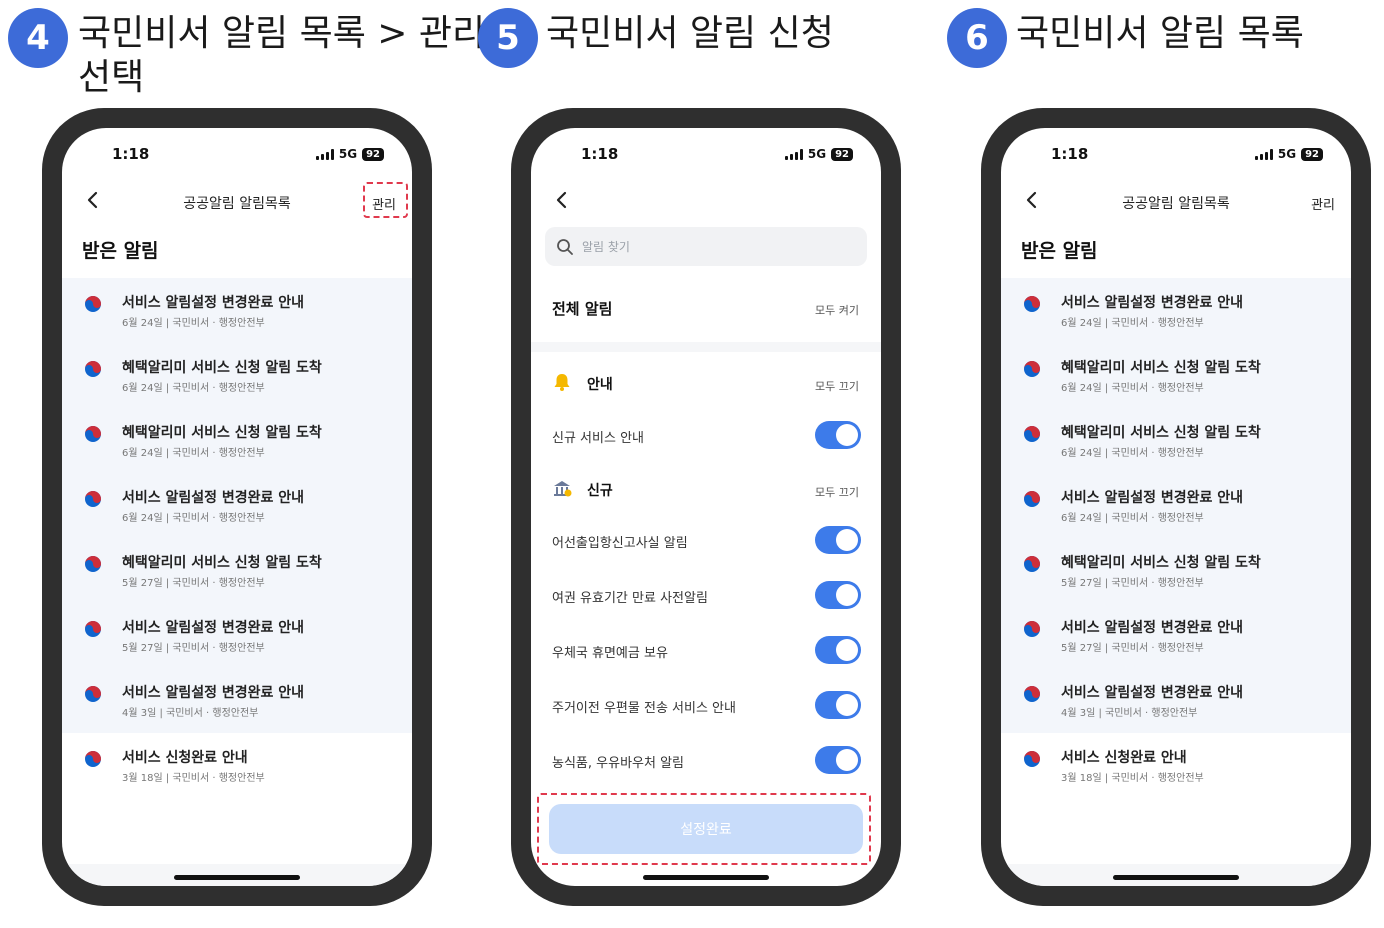  What do you see at coordinates (1176, 204) in the screenshot?
I see `nav-title: 공공알림 알림목록` at bounding box center [1176, 204].